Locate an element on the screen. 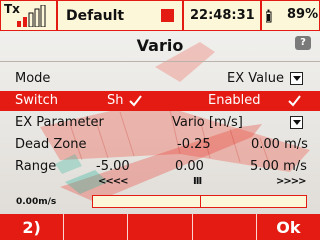 The width and height of the screenshot is (320, 240). battery-percent: 89% is located at coordinates (303, 14).